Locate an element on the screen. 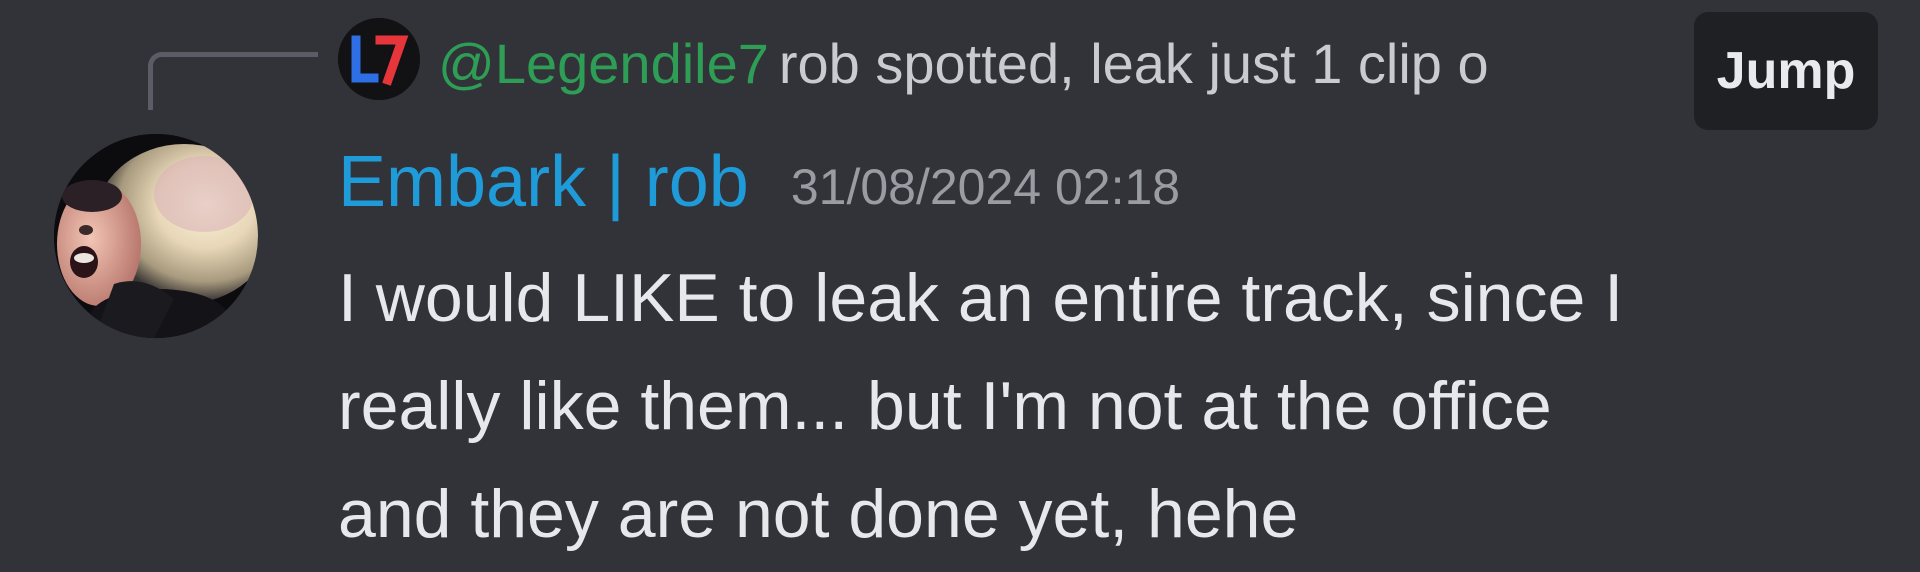  jump-button: Jump is located at coordinates (1786, 71).